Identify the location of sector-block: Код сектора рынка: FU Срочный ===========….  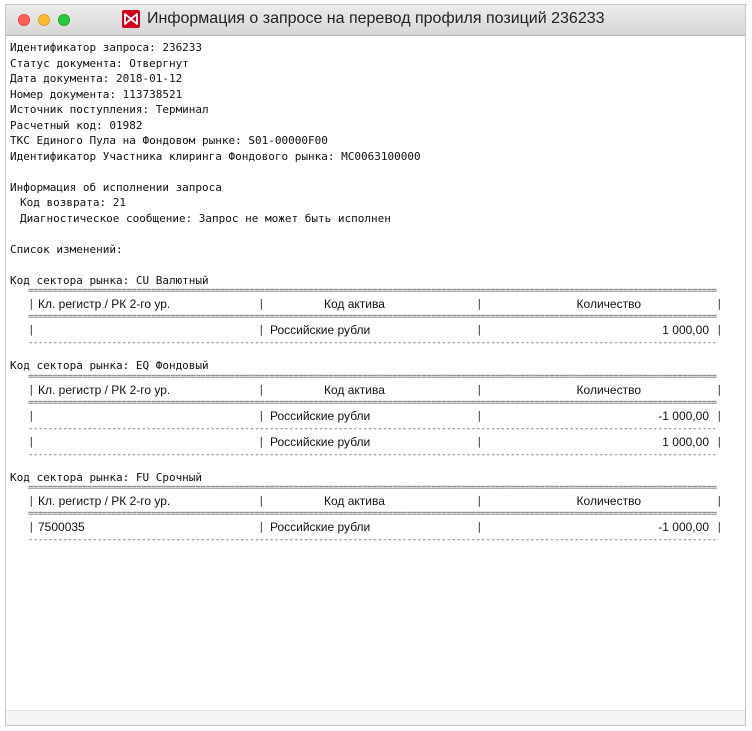
(370, 507).